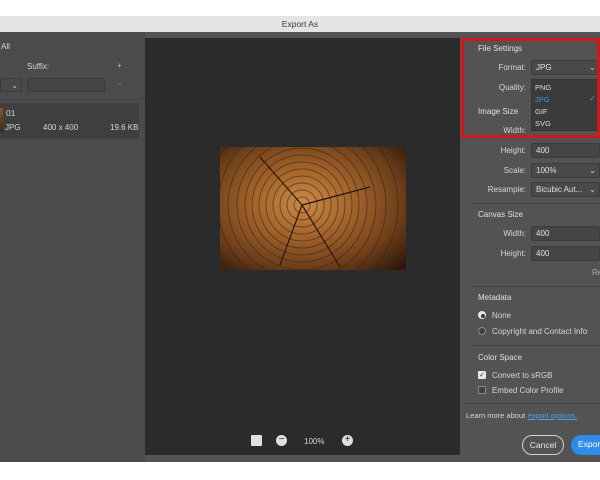 The width and height of the screenshot is (600, 480). What do you see at coordinates (543, 445) in the screenshot?
I see `cancel-button: Cancel` at bounding box center [543, 445].